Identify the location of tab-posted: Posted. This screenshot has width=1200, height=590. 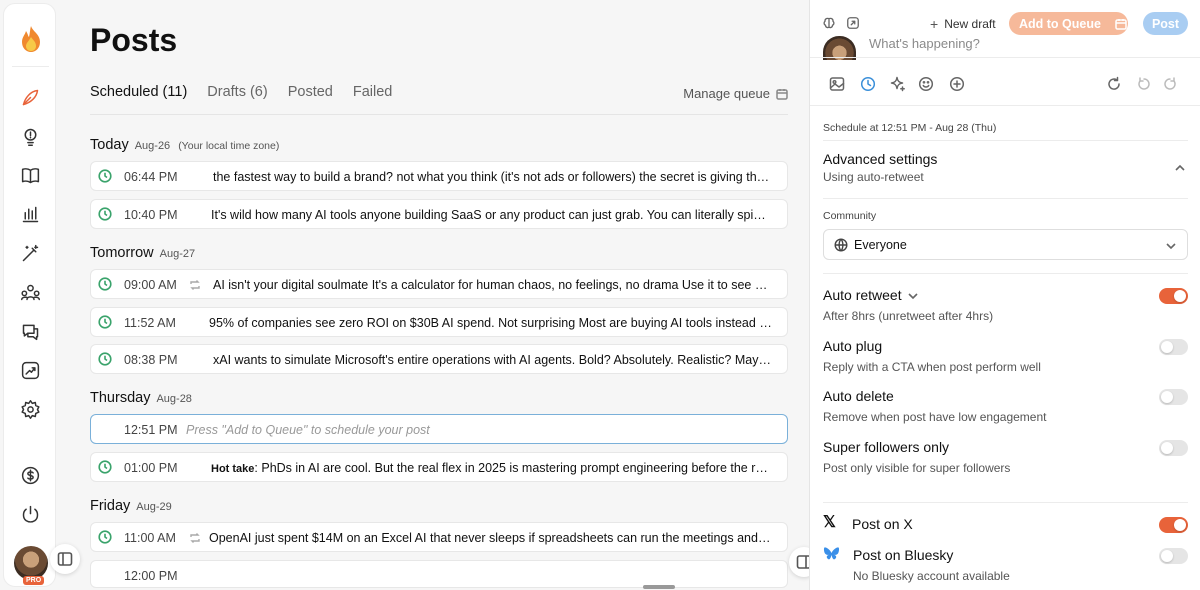
(310, 92).